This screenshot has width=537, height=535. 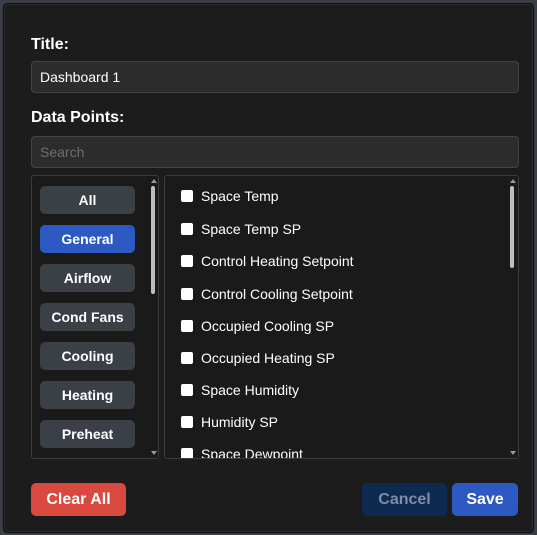 I want to click on category-scrollbar, so click(x=153, y=317).